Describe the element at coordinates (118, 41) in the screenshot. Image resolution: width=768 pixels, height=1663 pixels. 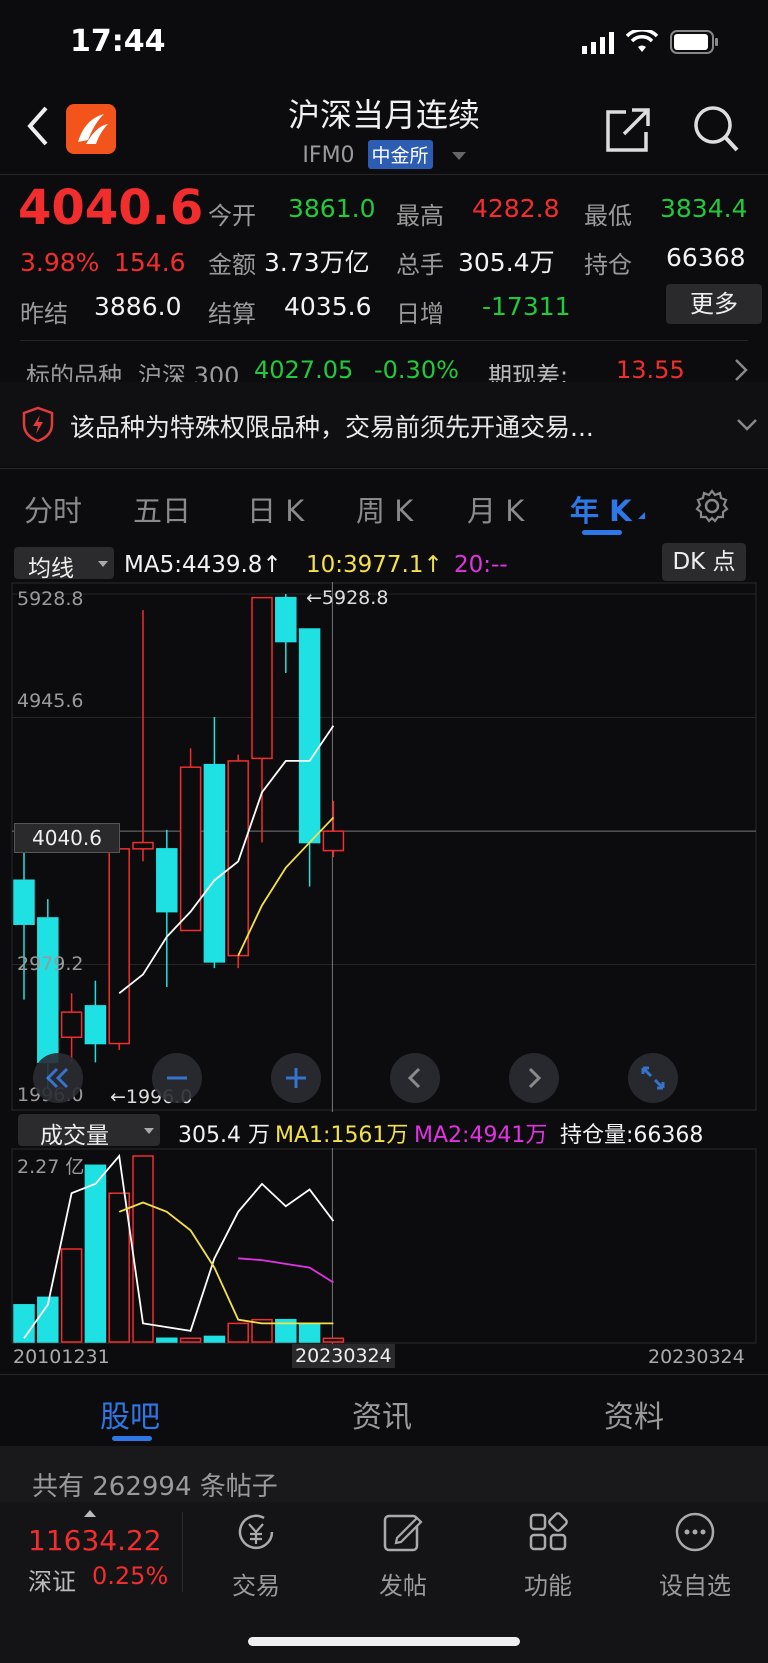
I see `status-time: 17:44` at that location.